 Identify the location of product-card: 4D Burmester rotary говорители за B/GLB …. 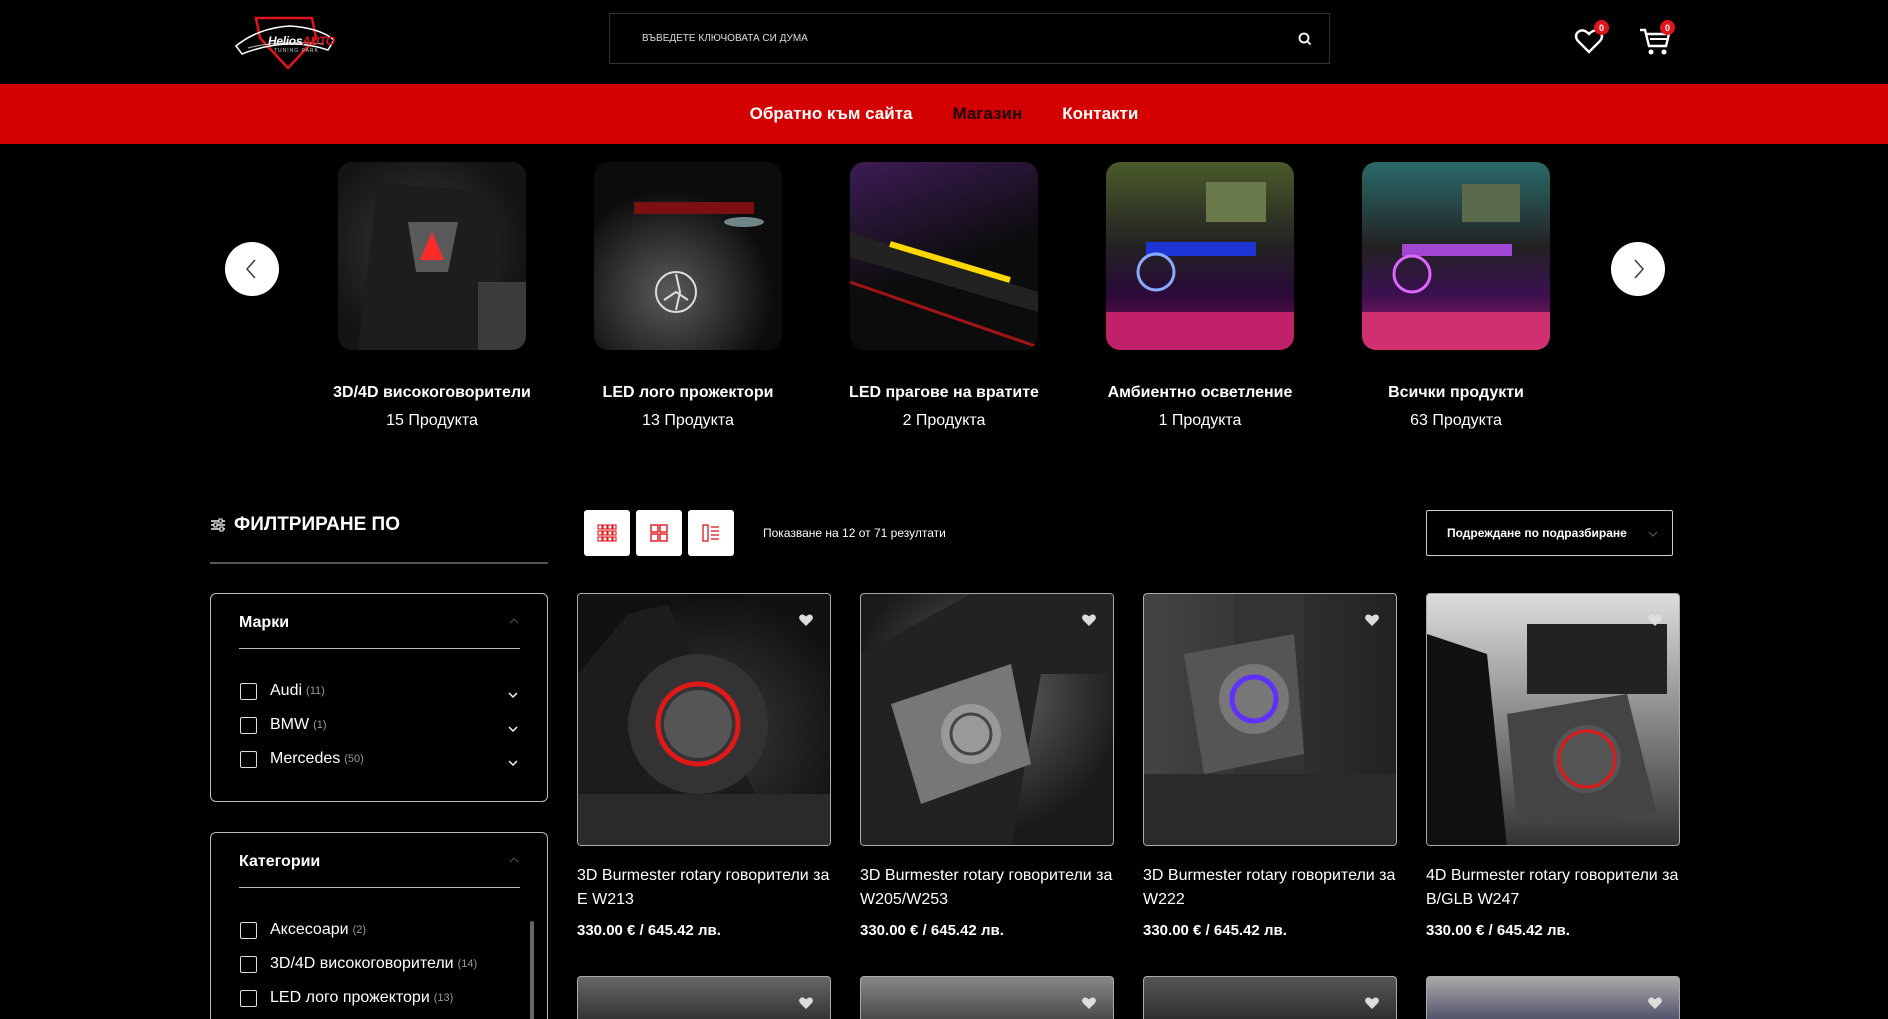
(1553, 766).